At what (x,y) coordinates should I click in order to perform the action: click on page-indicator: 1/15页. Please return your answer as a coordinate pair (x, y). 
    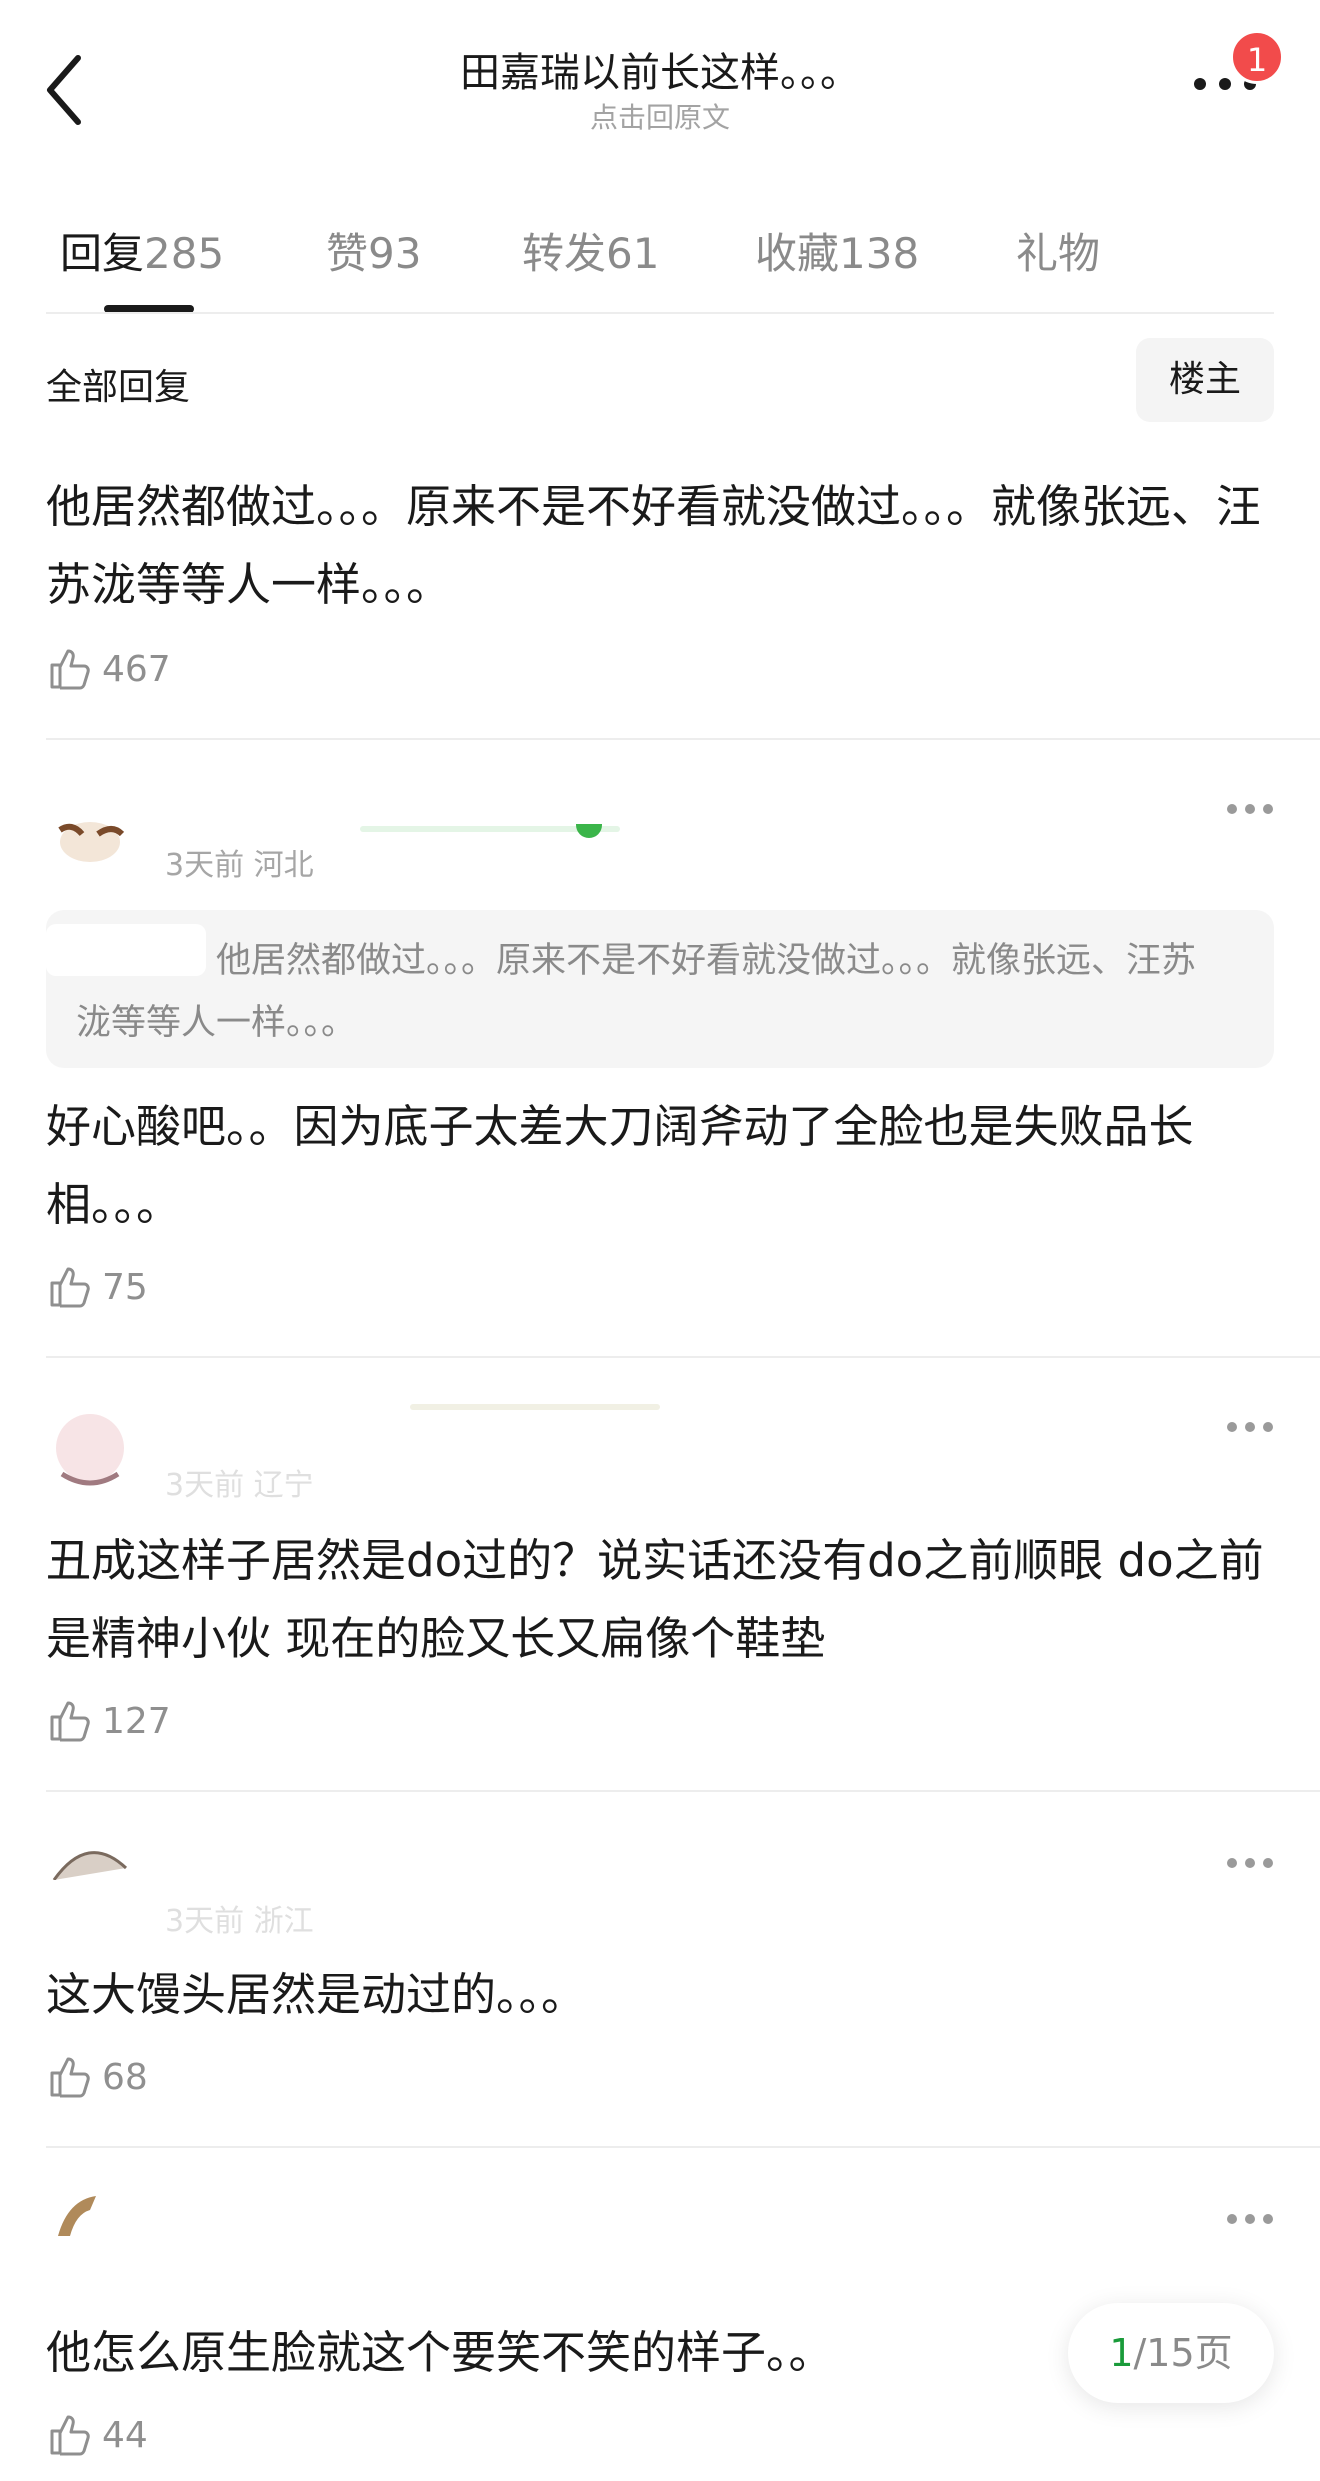
    Looking at the image, I should click on (1171, 2353).